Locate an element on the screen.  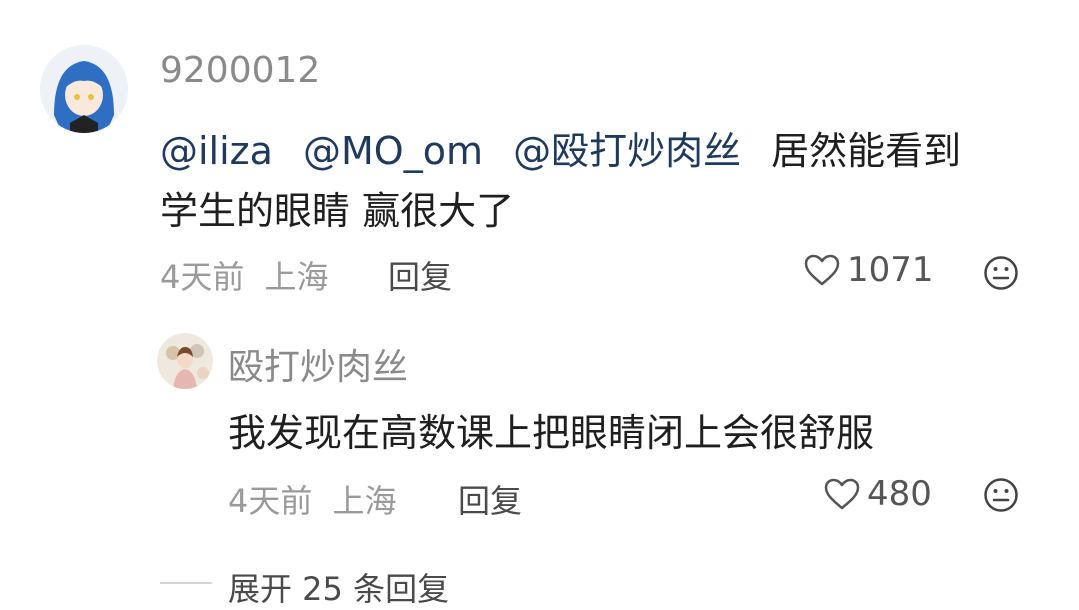
expand-replies-button: 展开 25 条回复 is located at coordinates (338, 587).